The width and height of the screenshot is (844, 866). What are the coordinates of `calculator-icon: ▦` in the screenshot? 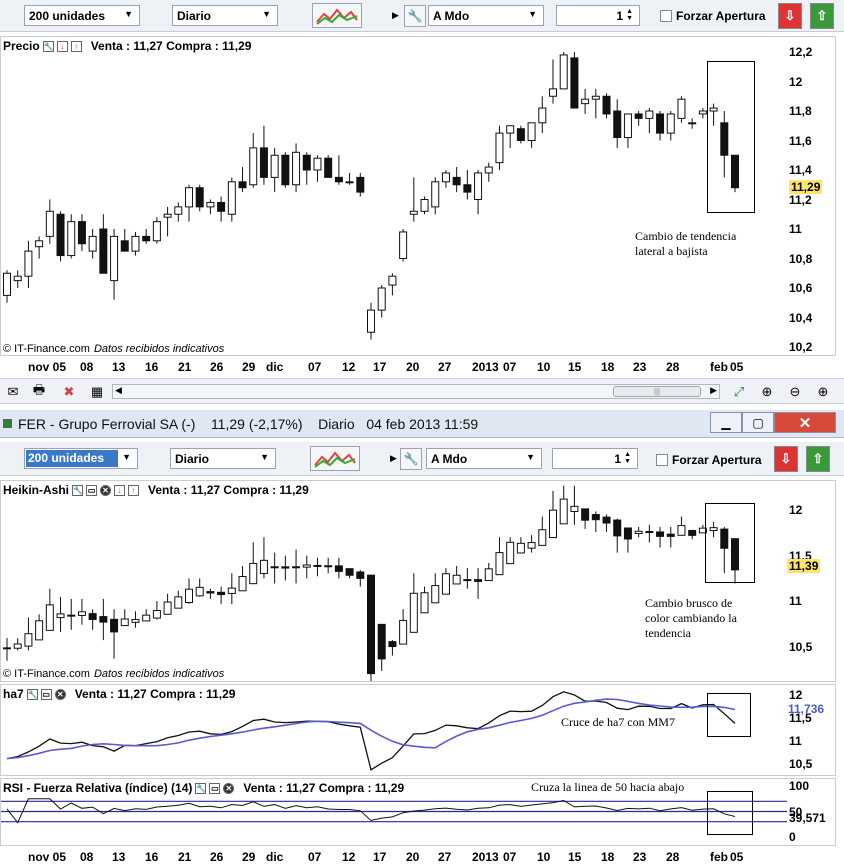 It's located at (97, 392).